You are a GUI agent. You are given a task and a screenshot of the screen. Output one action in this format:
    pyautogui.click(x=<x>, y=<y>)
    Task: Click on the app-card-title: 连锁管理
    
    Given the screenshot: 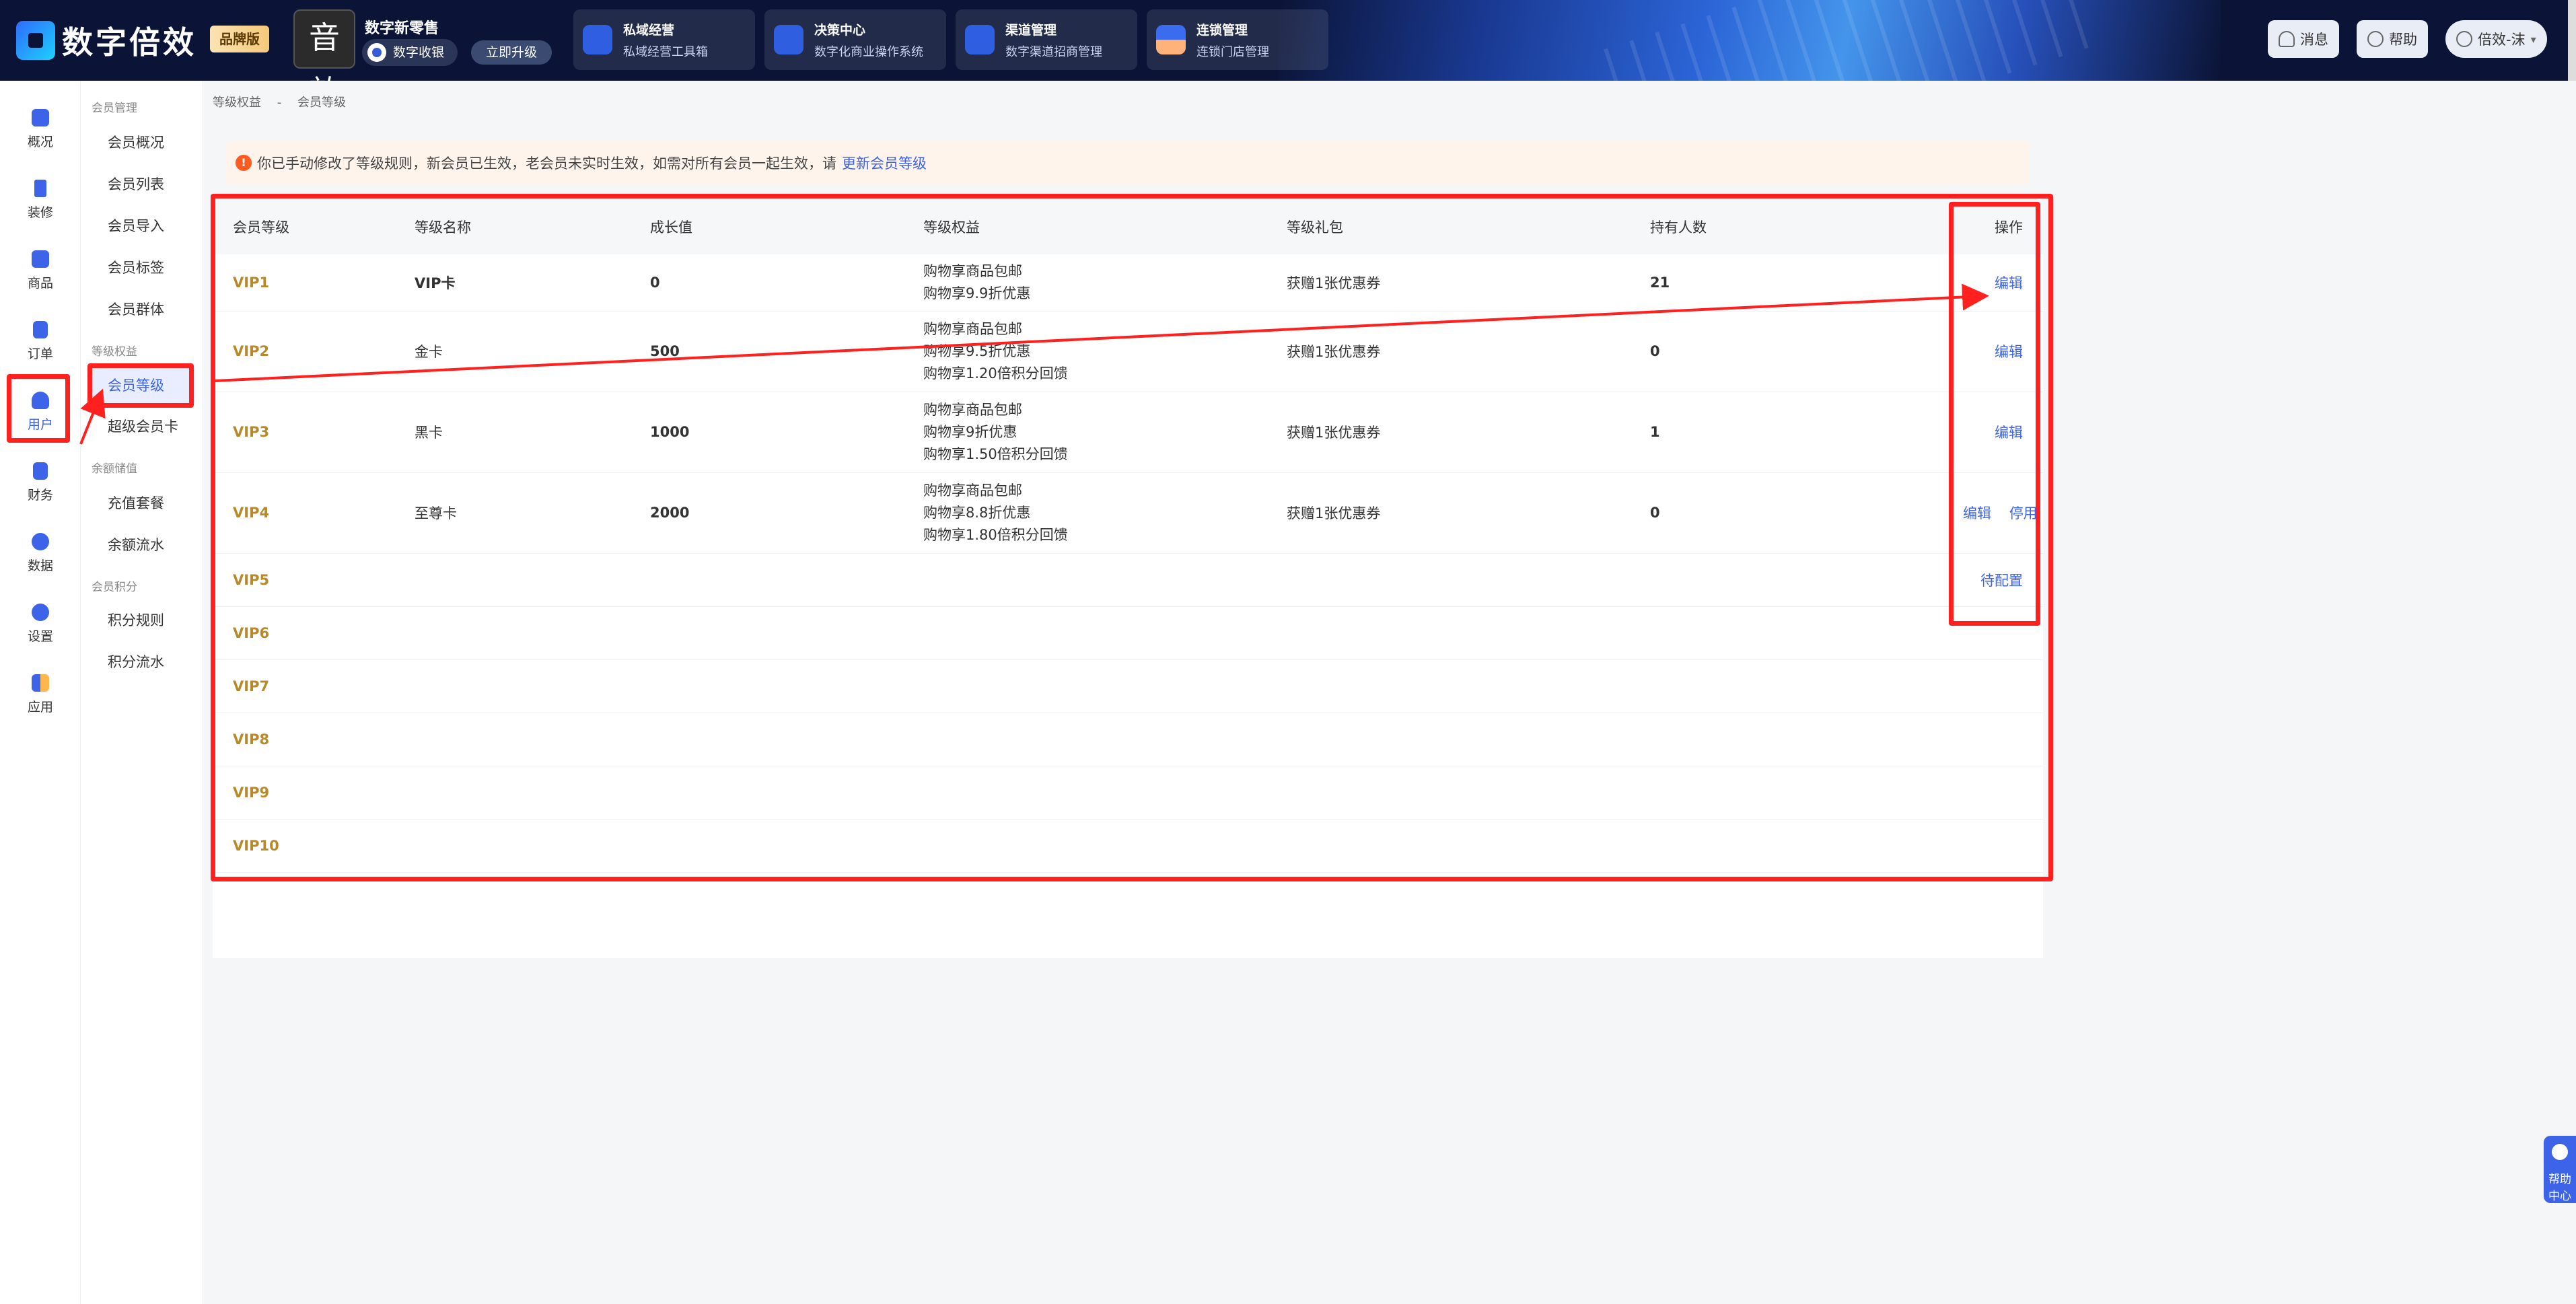 What is the action you would take?
    pyautogui.click(x=1222, y=30)
    